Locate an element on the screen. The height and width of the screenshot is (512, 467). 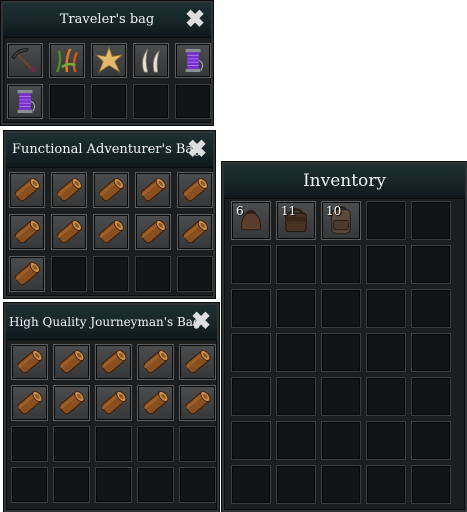
window-title: Traveler's bag is located at coordinates (107, 19).